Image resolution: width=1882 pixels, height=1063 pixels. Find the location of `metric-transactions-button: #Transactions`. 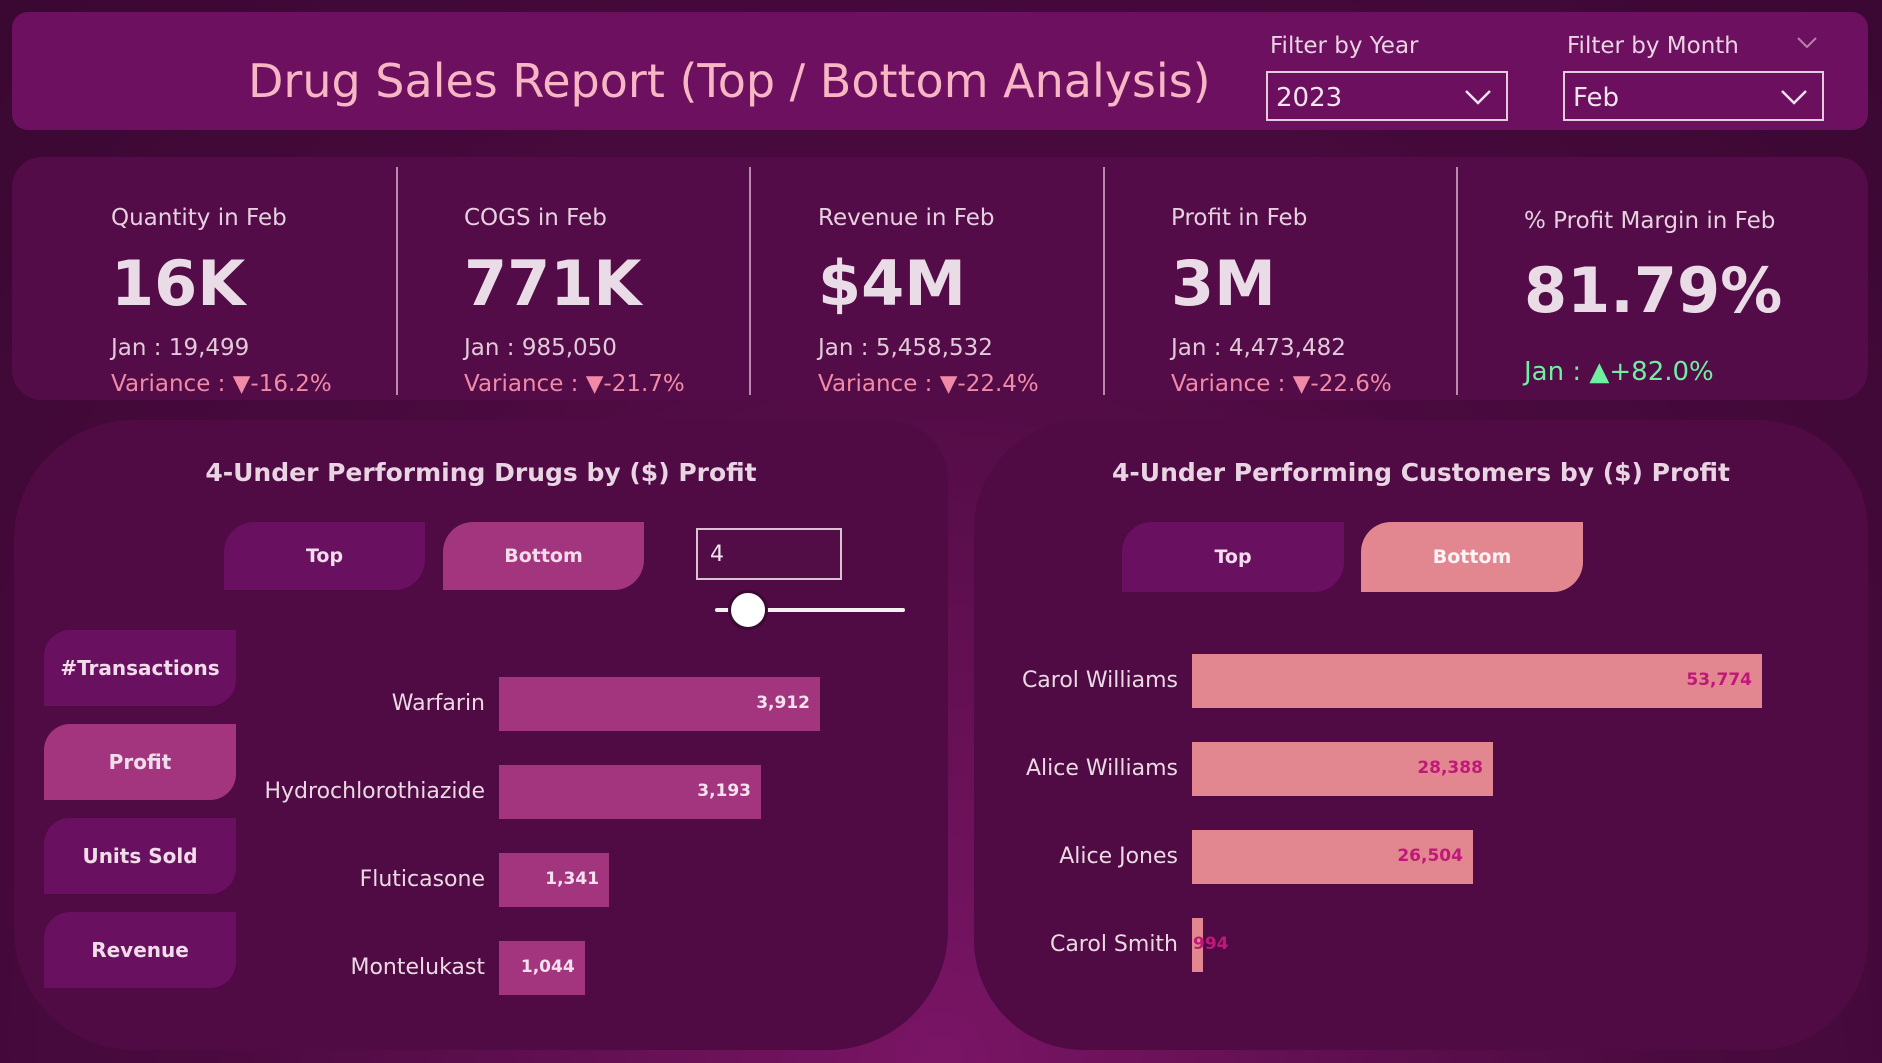

metric-transactions-button: #Transactions is located at coordinates (140, 668).